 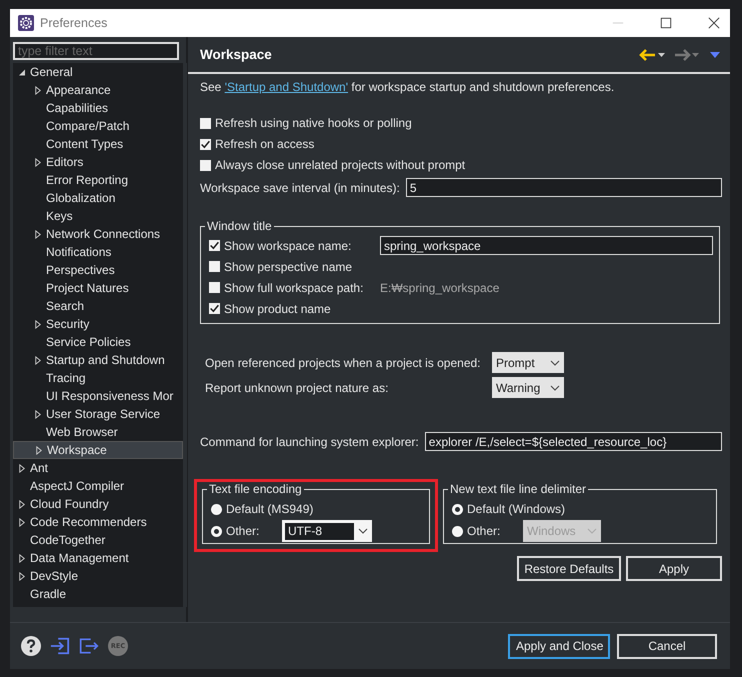 I want to click on tree-item: Service Policies, so click(x=98, y=342).